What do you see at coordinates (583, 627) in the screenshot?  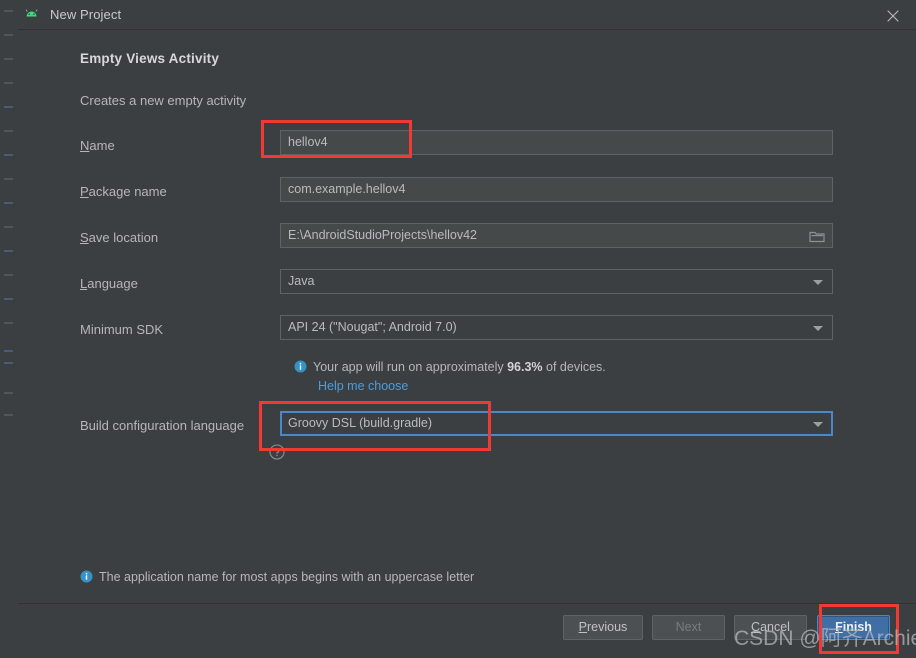 I see `previous-button-mnemonic: P` at bounding box center [583, 627].